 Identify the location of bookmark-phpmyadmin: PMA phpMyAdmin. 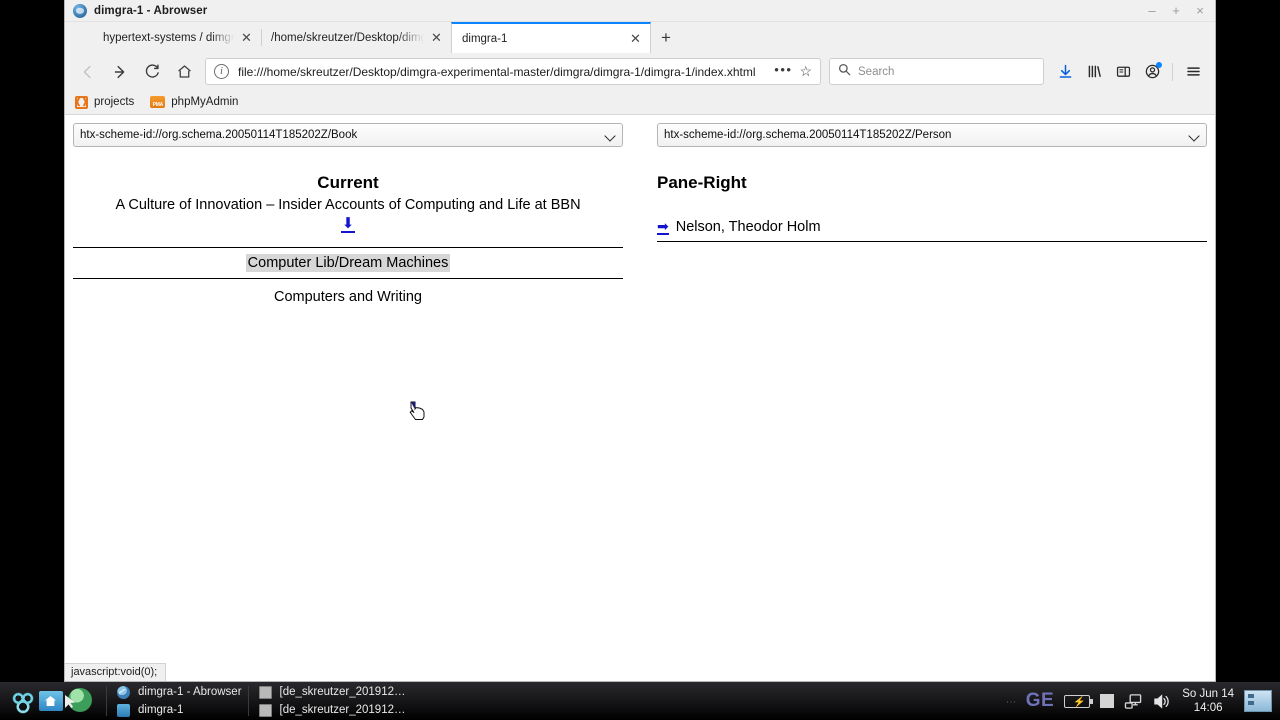
(194, 102).